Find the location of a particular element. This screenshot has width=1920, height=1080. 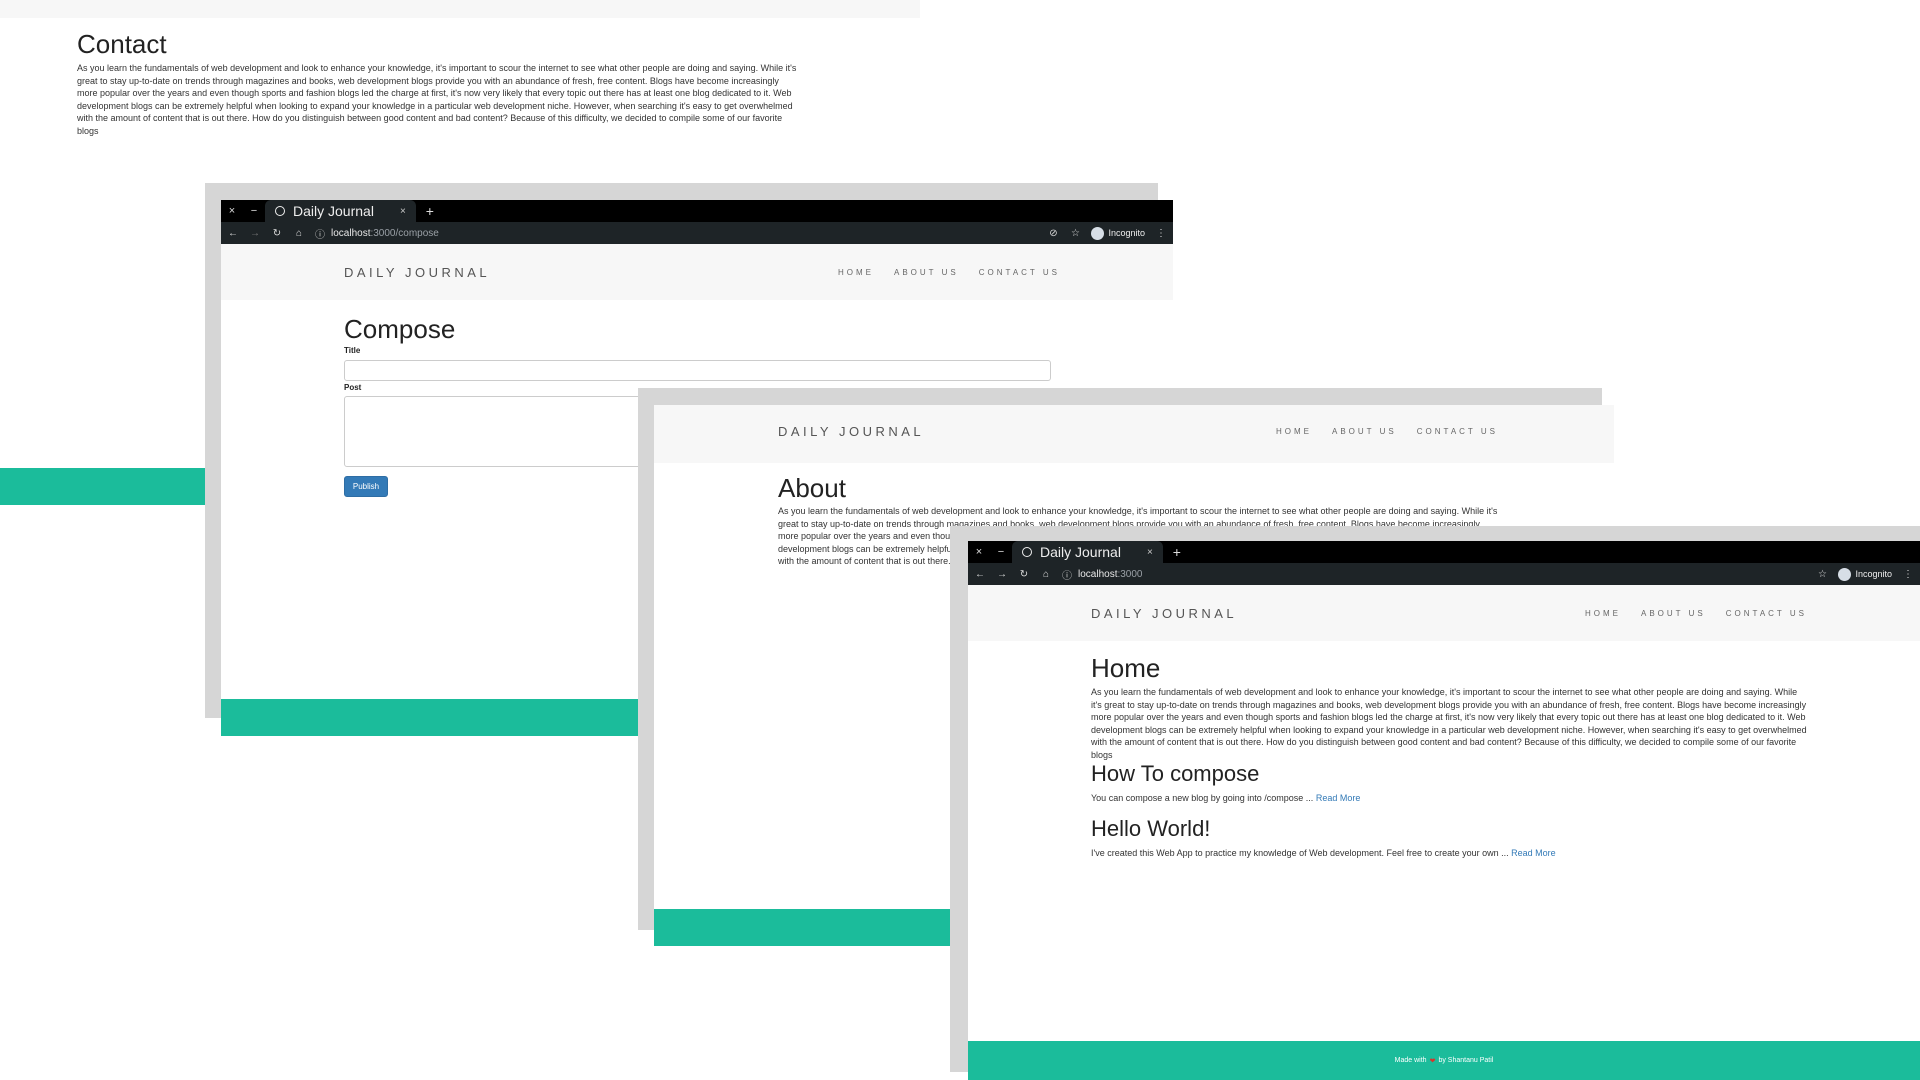

post-title: Hello World! is located at coordinates (1151, 828).